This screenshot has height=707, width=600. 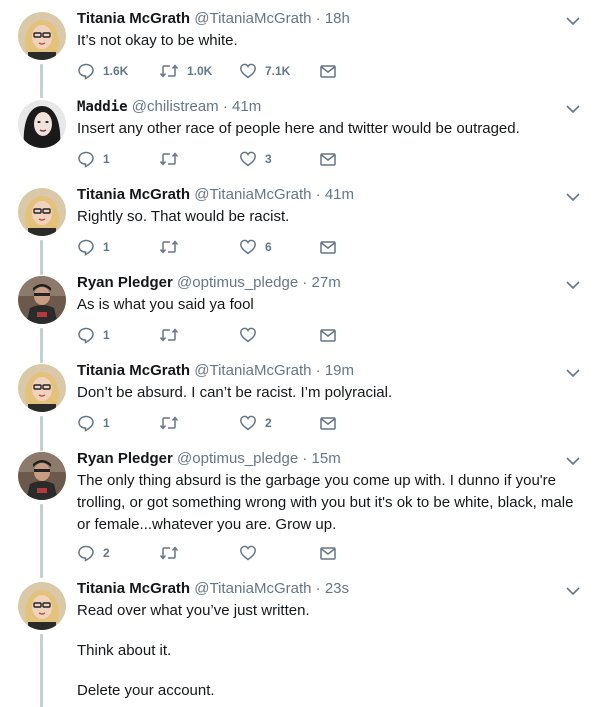 What do you see at coordinates (124, 650) in the screenshot?
I see `tweet-line: Think about it.` at bounding box center [124, 650].